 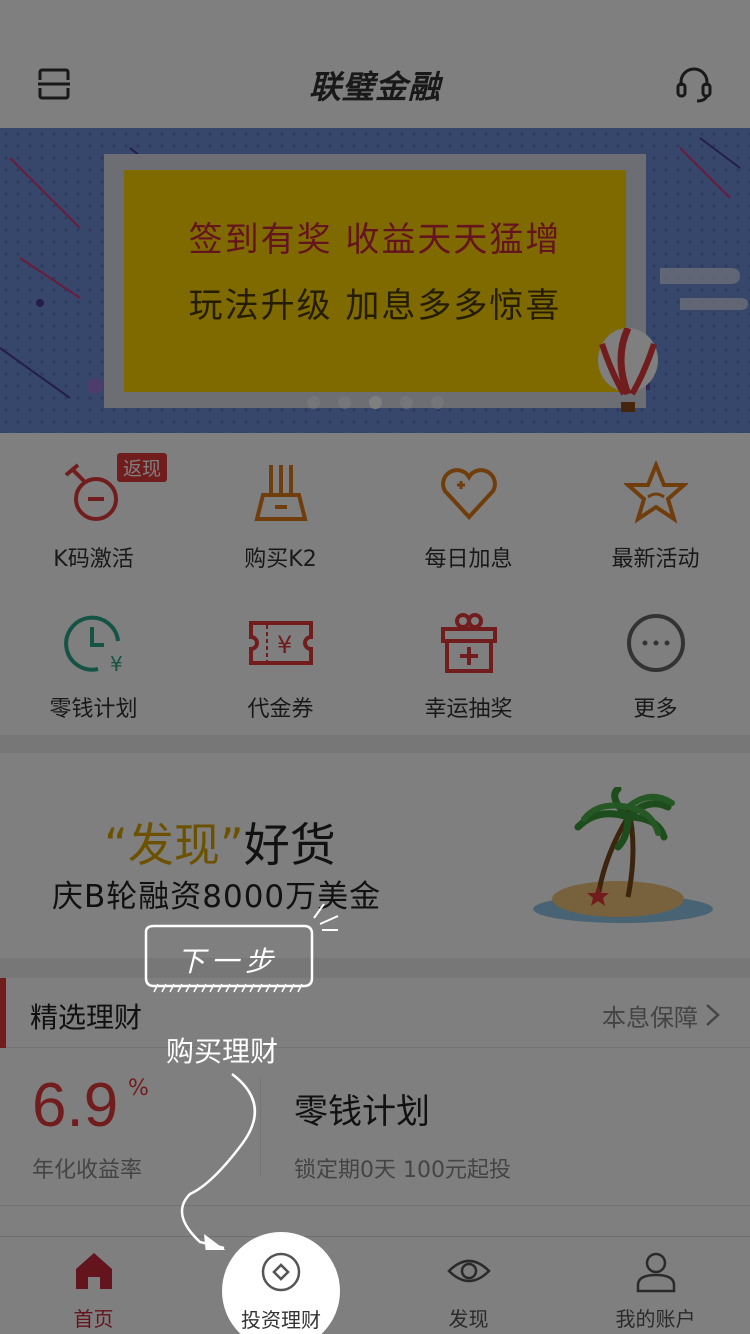 I want to click on featured-section-header: 精选理财 本息保障, so click(x=375, y=1013).